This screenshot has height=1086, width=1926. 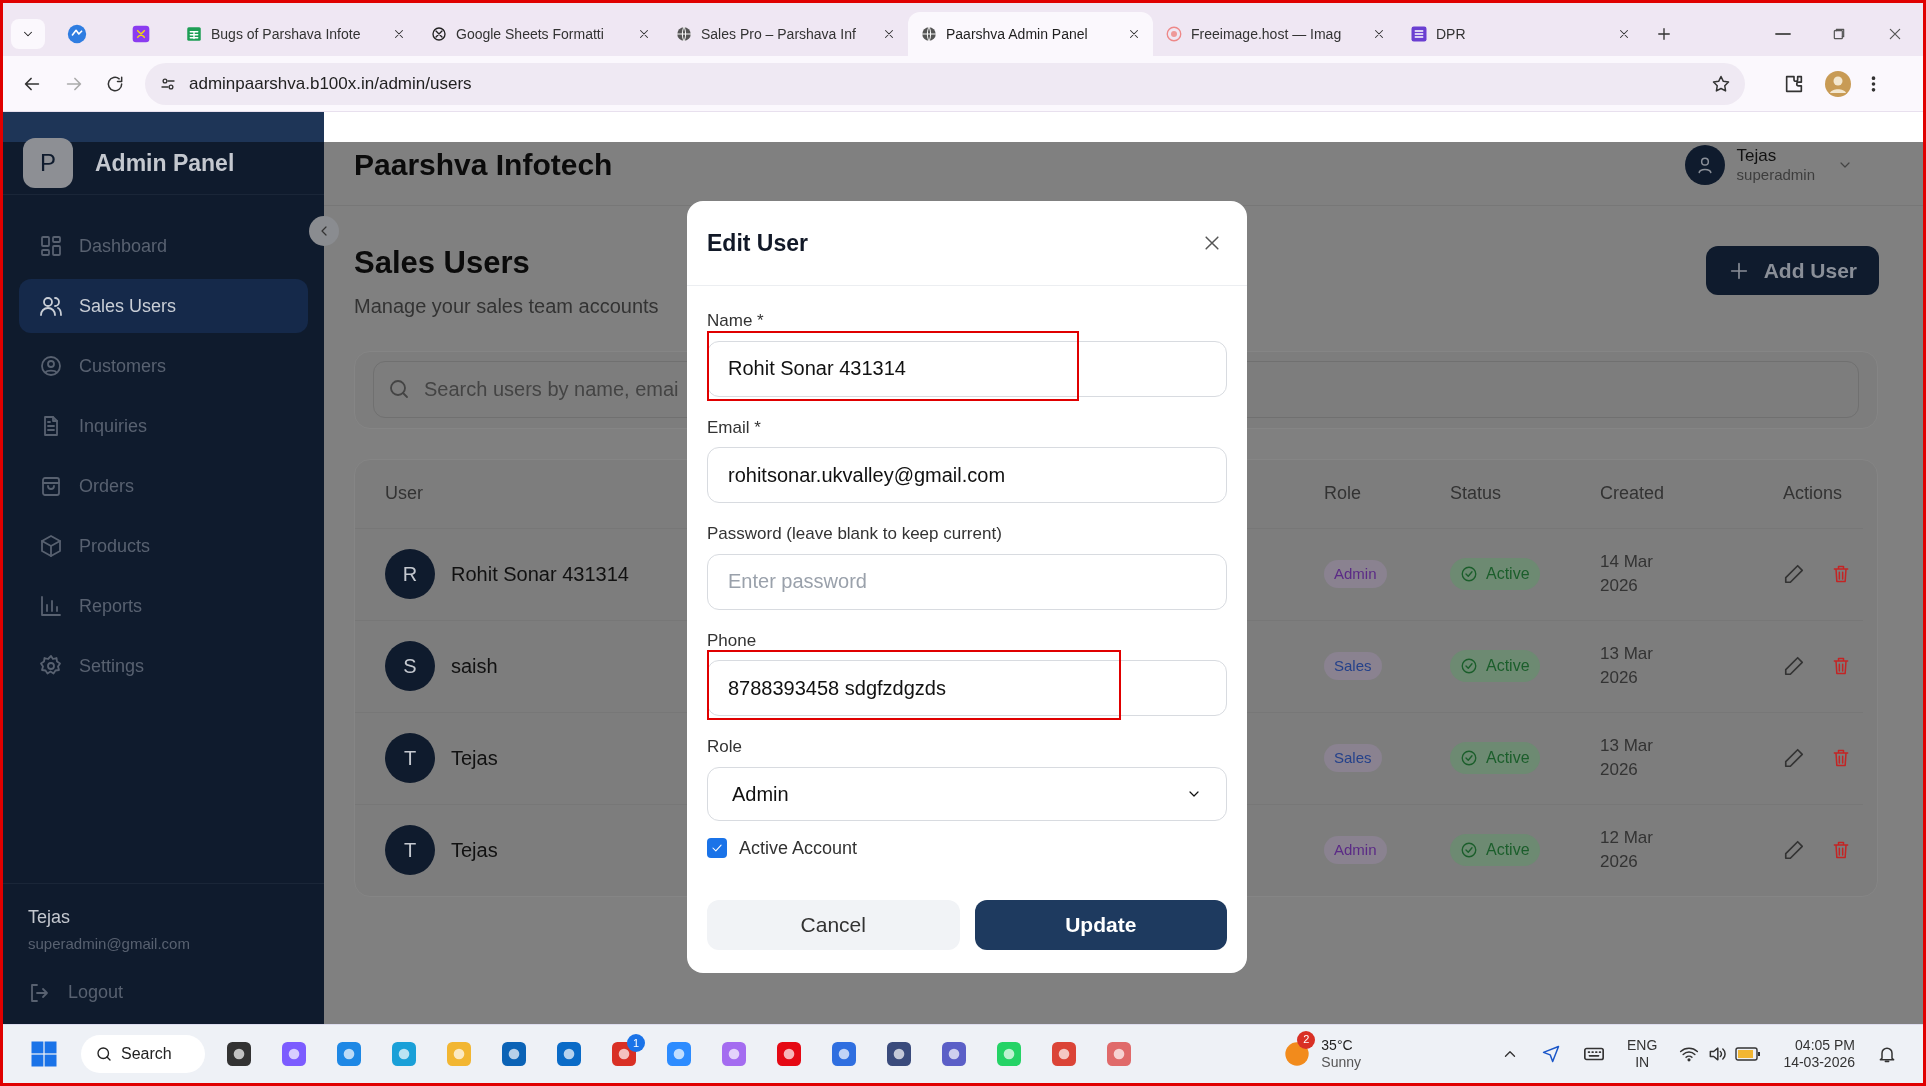 What do you see at coordinates (1721, 83) in the screenshot?
I see `star-icon` at bounding box center [1721, 83].